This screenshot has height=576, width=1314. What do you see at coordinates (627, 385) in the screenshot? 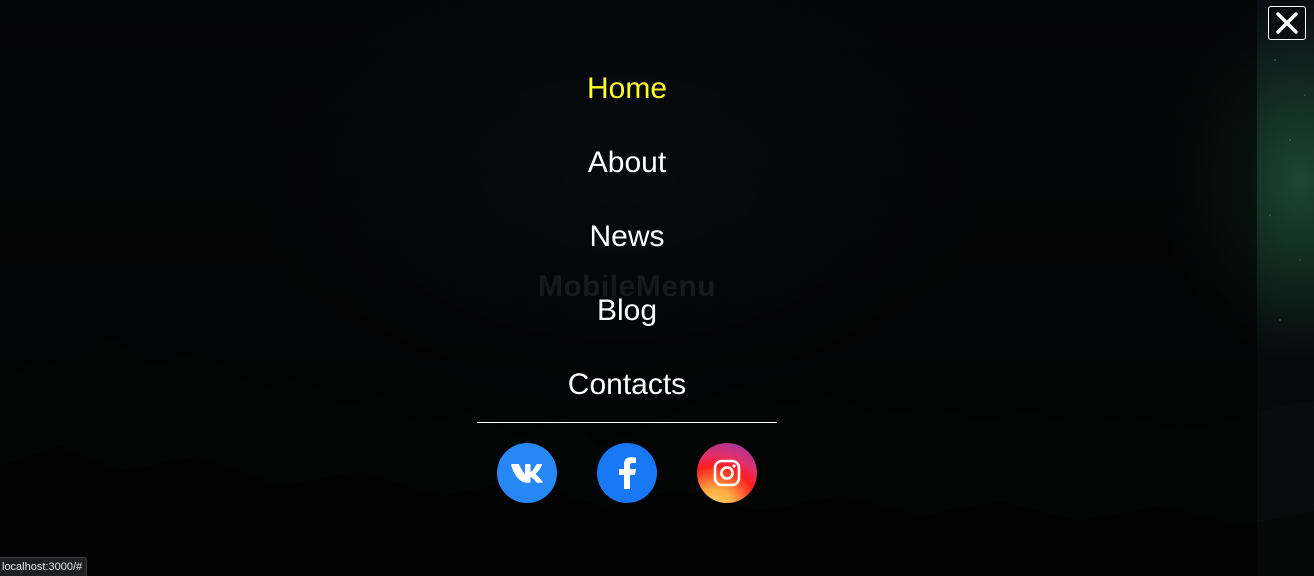
I see `nav-link-contacts: Contacts` at bounding box center [627, 385].